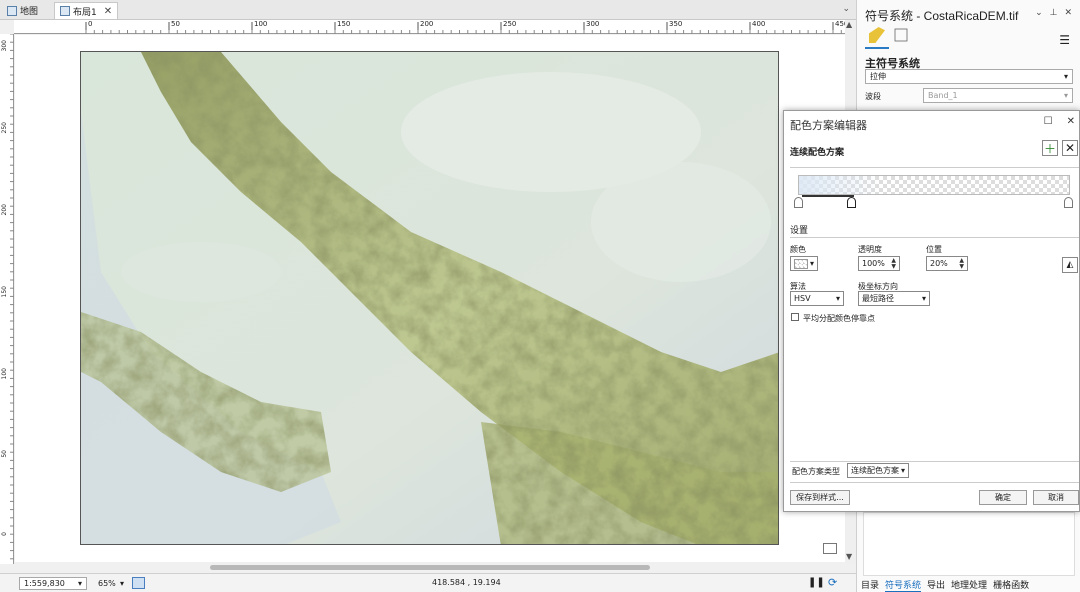 This screenshot has width=1080, height=592. Describe the element at coordinates (817, 298) in the screenshot. I see `algorithm-select: HSV ▾` at that location.